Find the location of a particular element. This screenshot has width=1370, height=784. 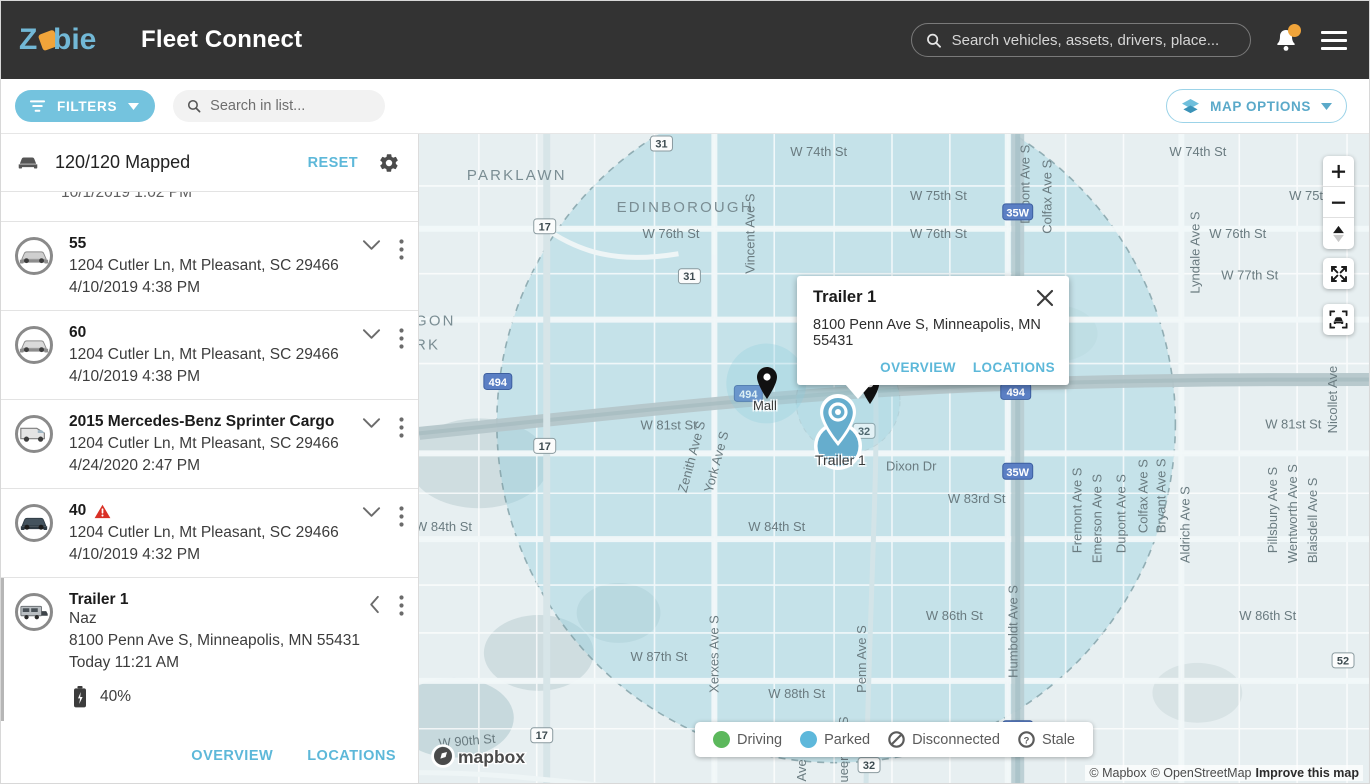

filters-button: FILTERS is located at coordinates (85, 106).